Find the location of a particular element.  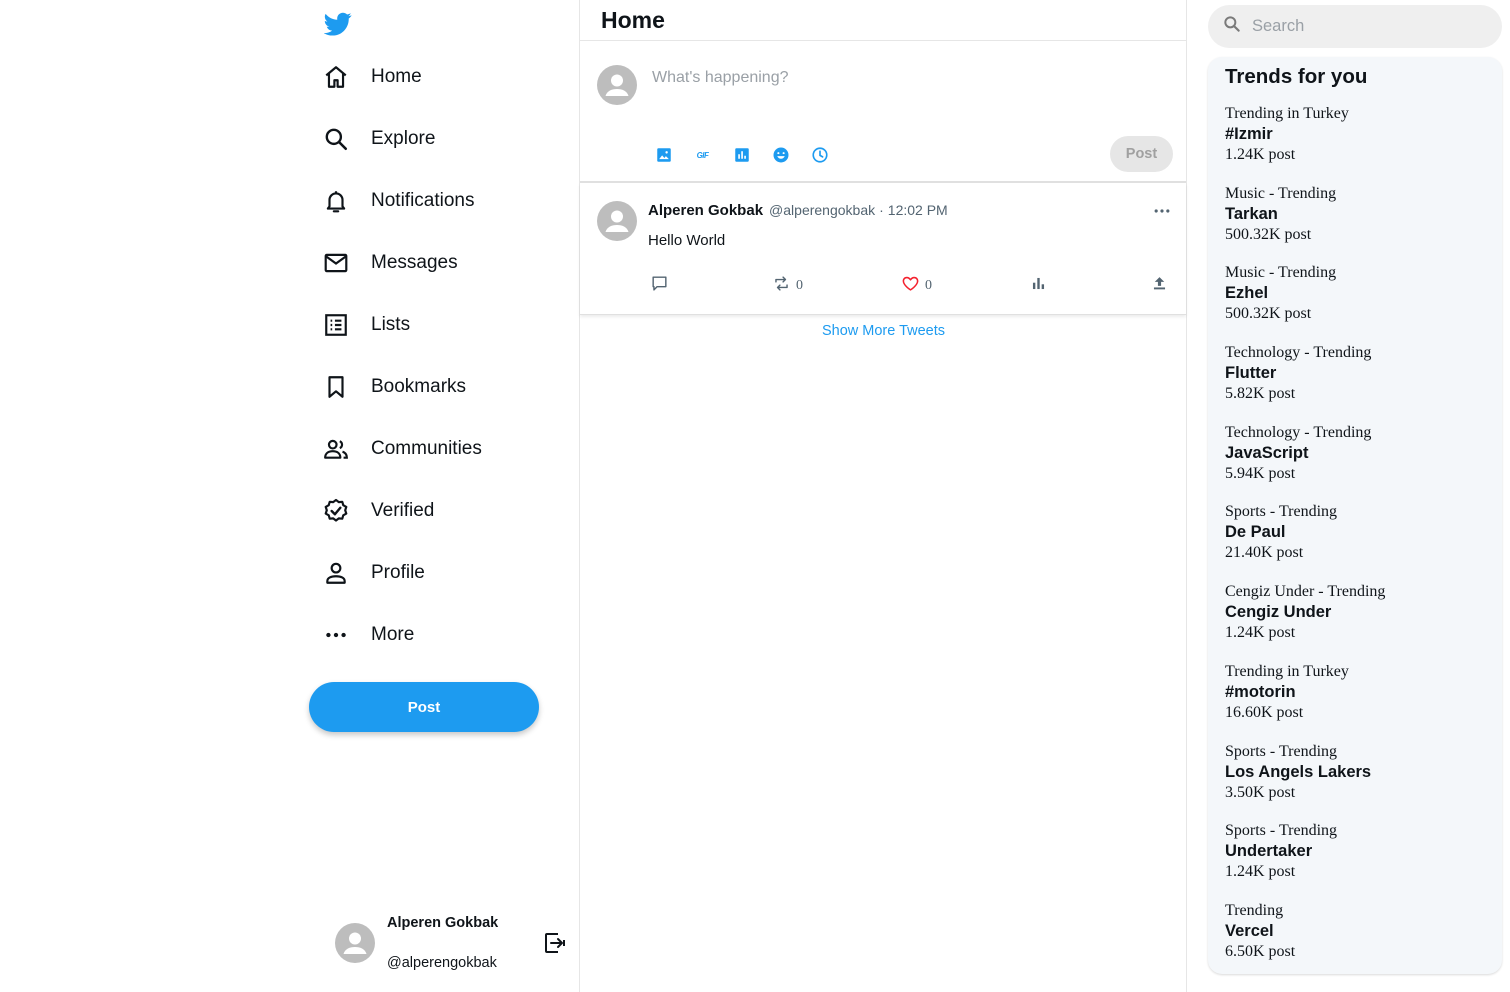

like-button: 0 is located at coordinates (916, 286).